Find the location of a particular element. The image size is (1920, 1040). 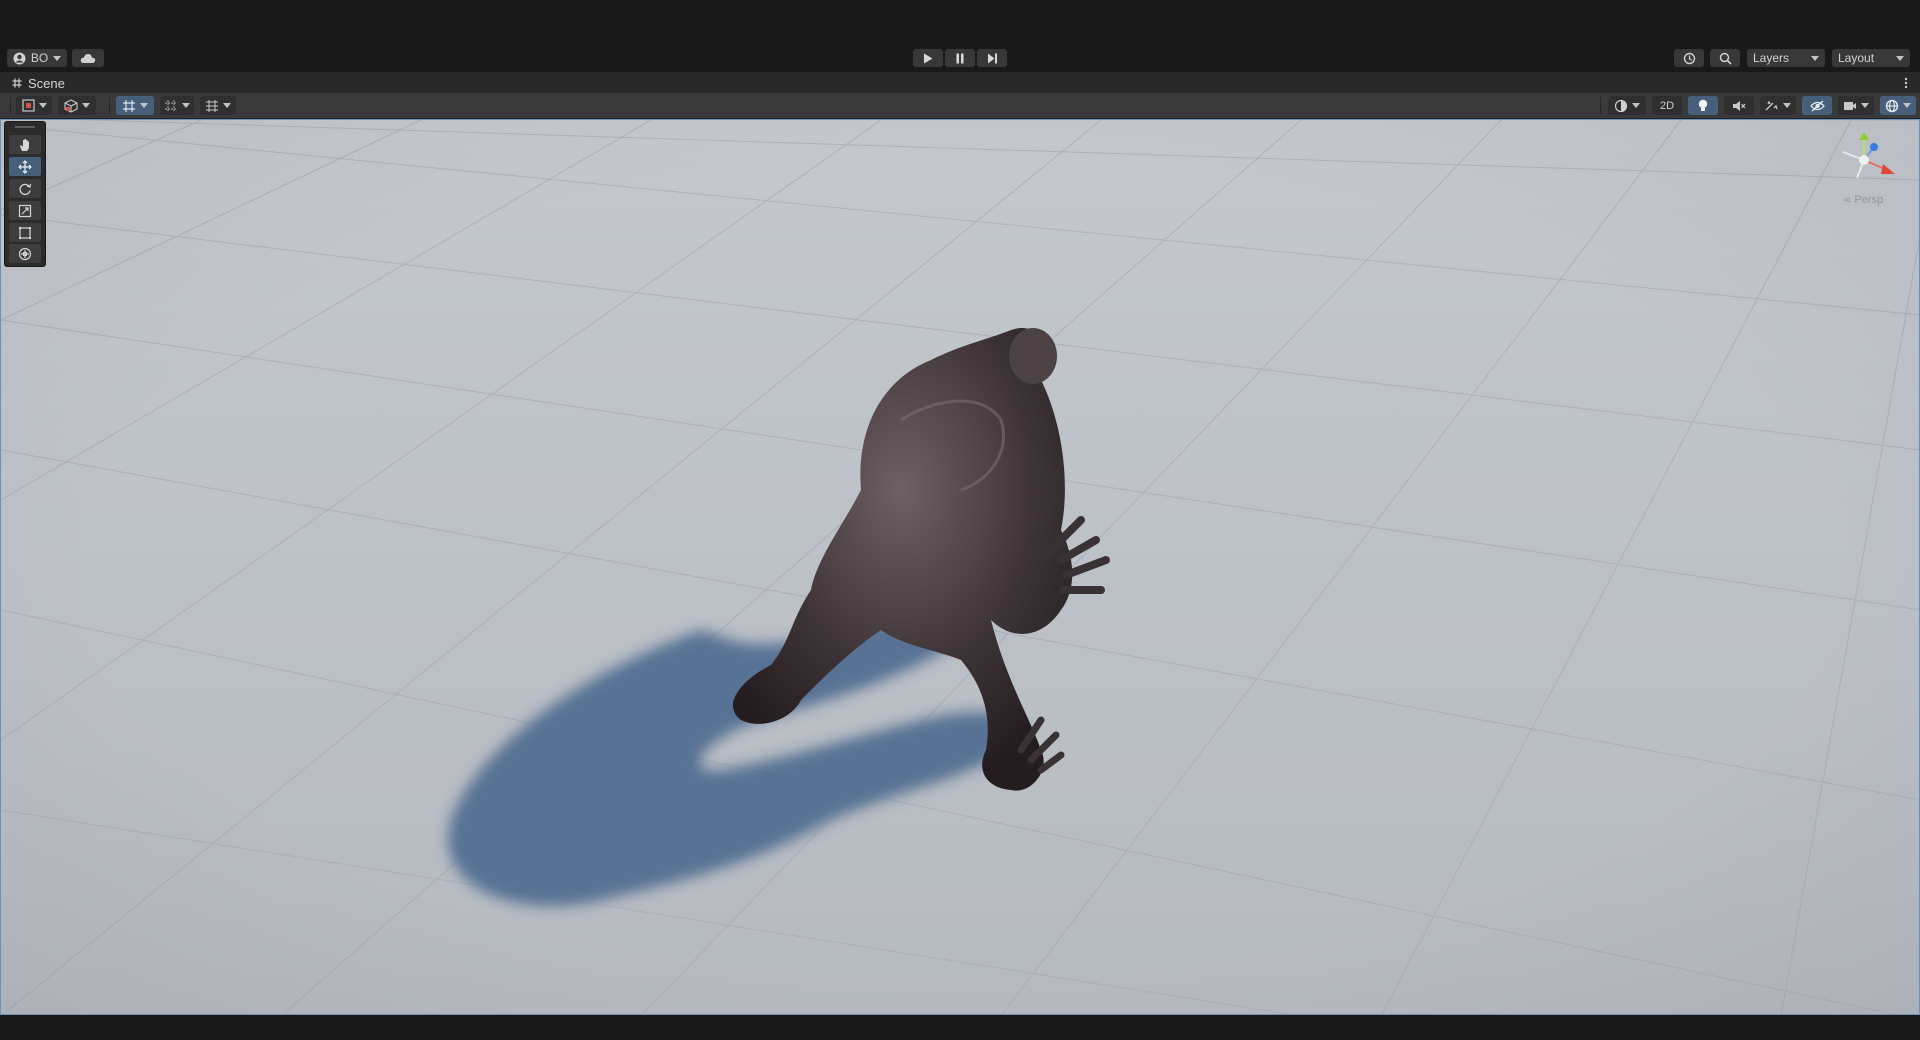

hand-icon is located at coordinates (24, 144).